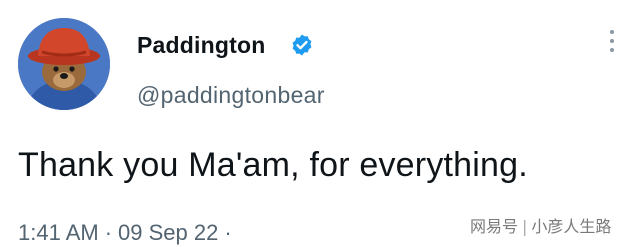  I want to click on handle: @paddingtonbear, so click(231, 95).